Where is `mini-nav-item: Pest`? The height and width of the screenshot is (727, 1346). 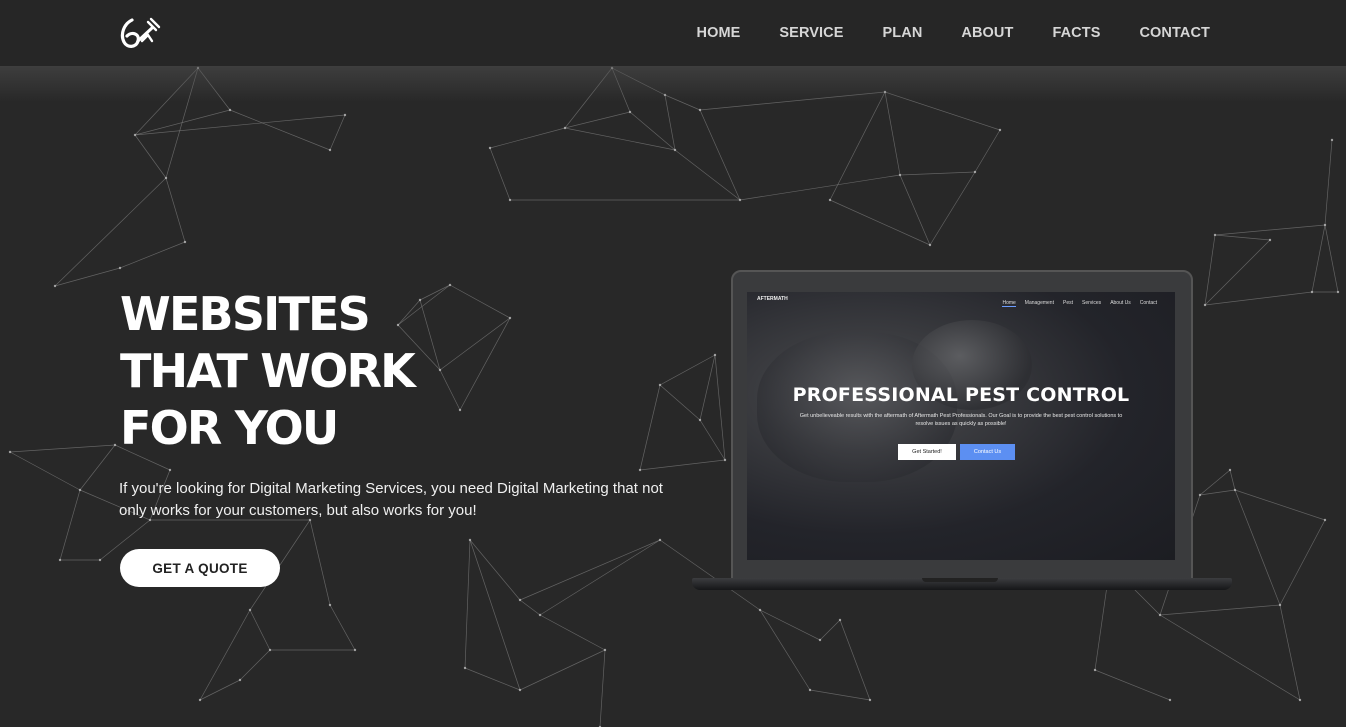 mini-nav-item: Pest is located at coordinates (1067, 303).